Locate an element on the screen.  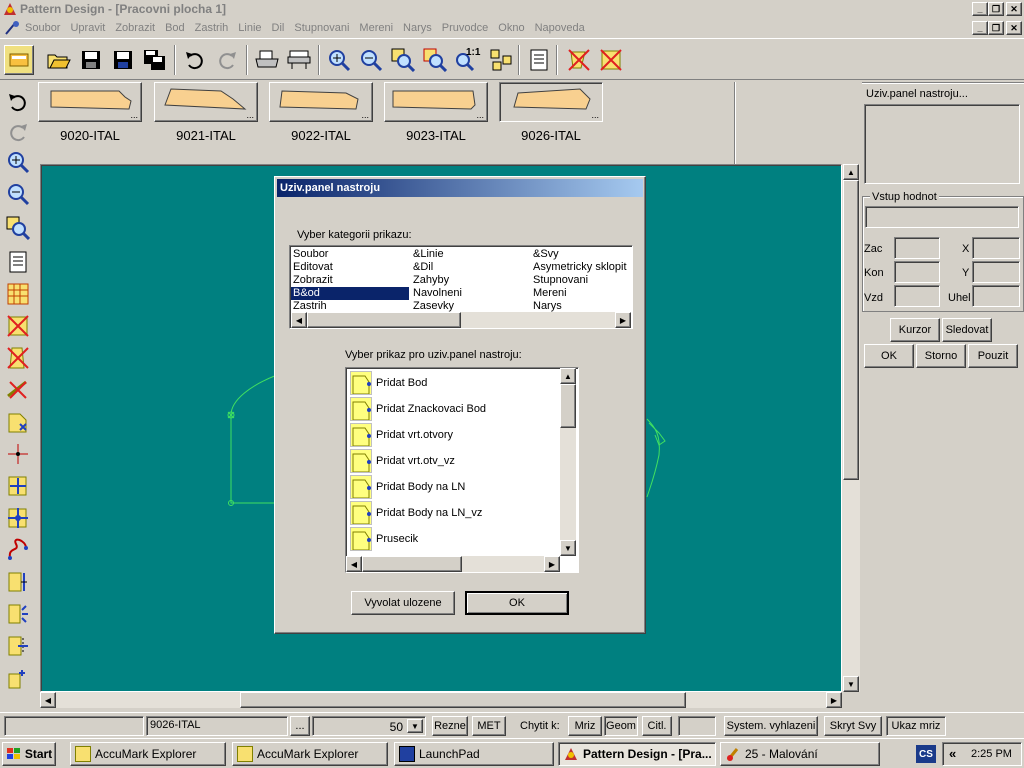
language-indicator: CS is located at coordinates (926, 754).